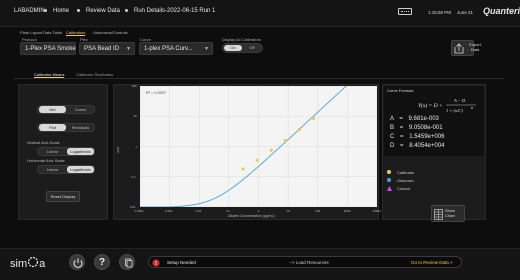 Image resolution: width=520 pixels, height=280 pixels. I want to click on protocol-select: 1-Plex PSA Smoke, so click(48, 48).